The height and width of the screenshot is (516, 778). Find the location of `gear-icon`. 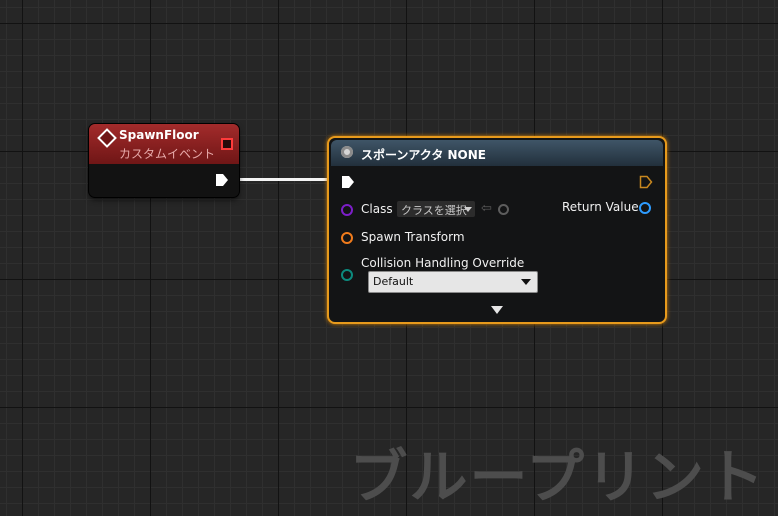

gear-icon is located at coordinates (347, 152).